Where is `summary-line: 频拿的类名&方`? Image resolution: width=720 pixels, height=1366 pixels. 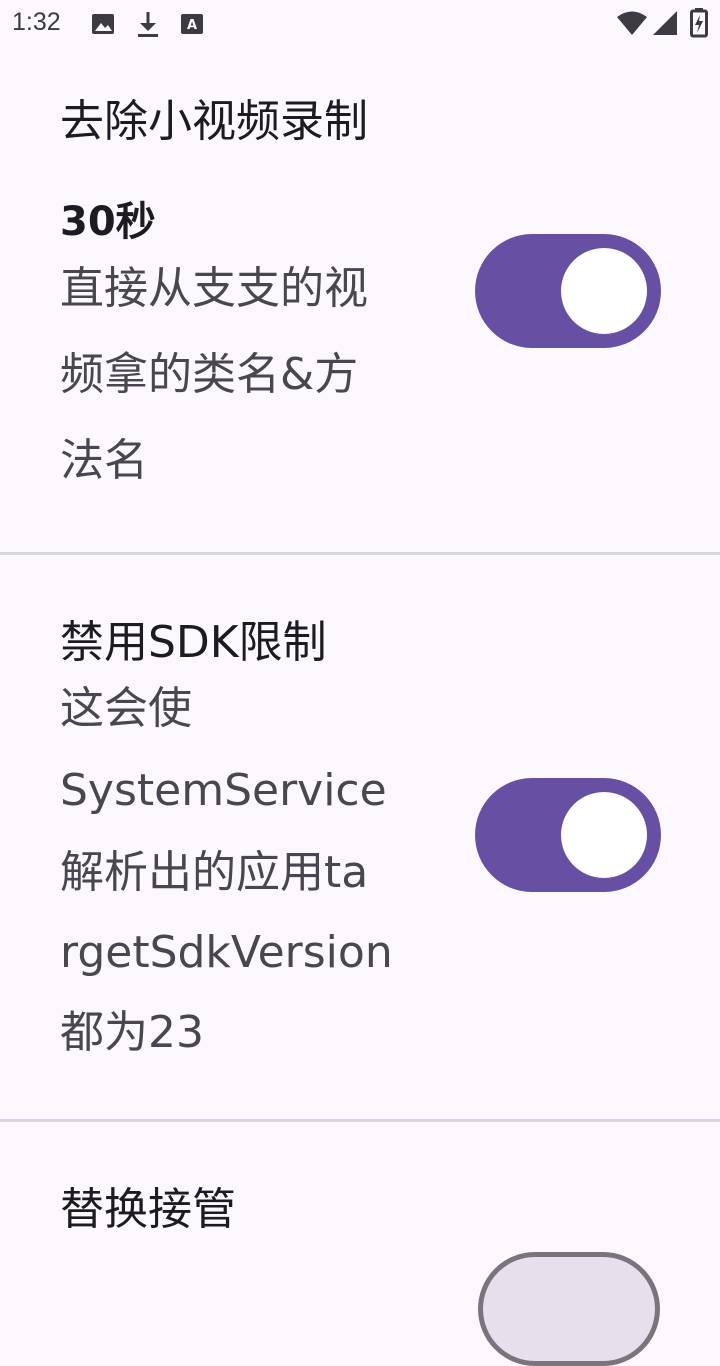
summary-line: 频拿的类名&方 is located at coordinates (209, 374).